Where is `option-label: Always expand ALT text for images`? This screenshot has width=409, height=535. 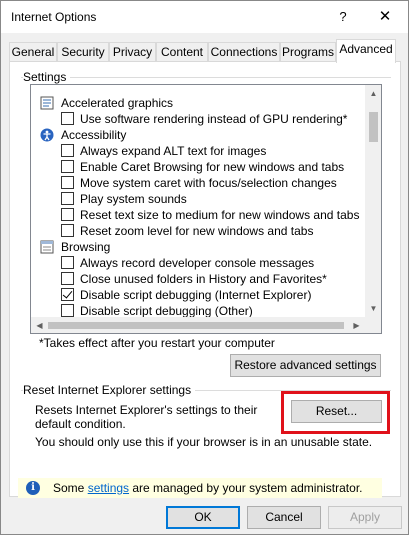 option-label: Always expand ALT text for images is located at coordinates (173, 151).